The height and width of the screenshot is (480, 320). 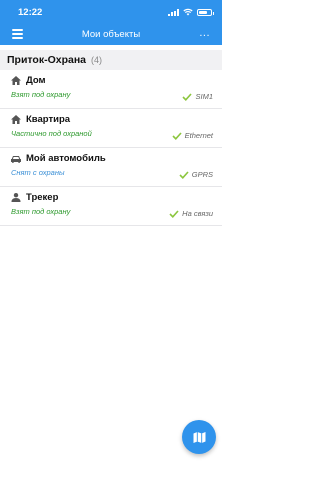 I want to click on connection-indicator: GPRS, so click(x=196, y=174).